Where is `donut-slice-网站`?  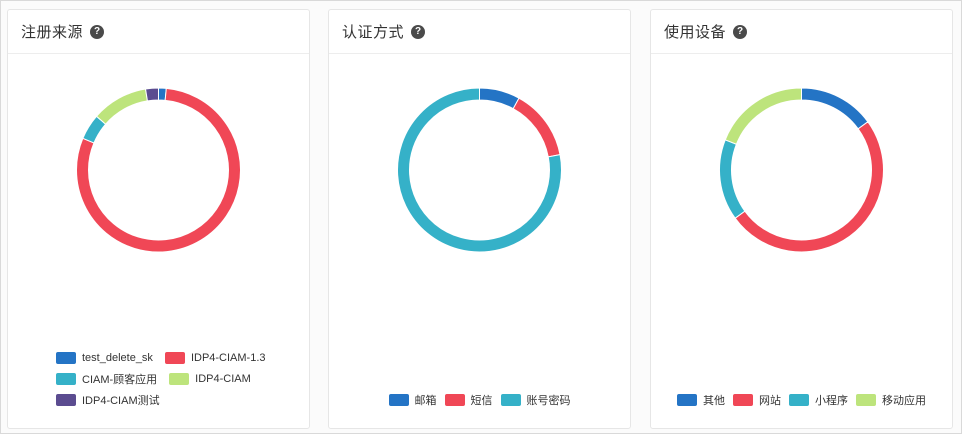
donut-slice-网站 is located at coordinates (809, 187).